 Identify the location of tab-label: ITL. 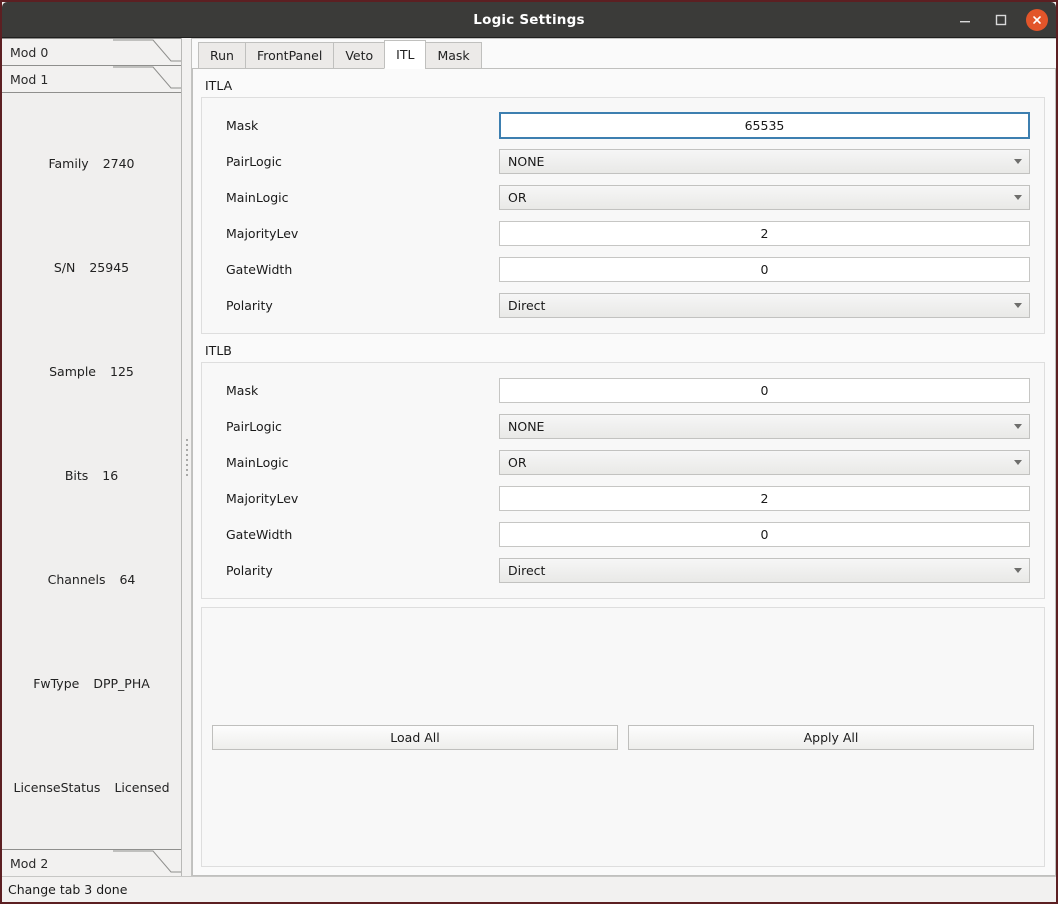
(405, 54).